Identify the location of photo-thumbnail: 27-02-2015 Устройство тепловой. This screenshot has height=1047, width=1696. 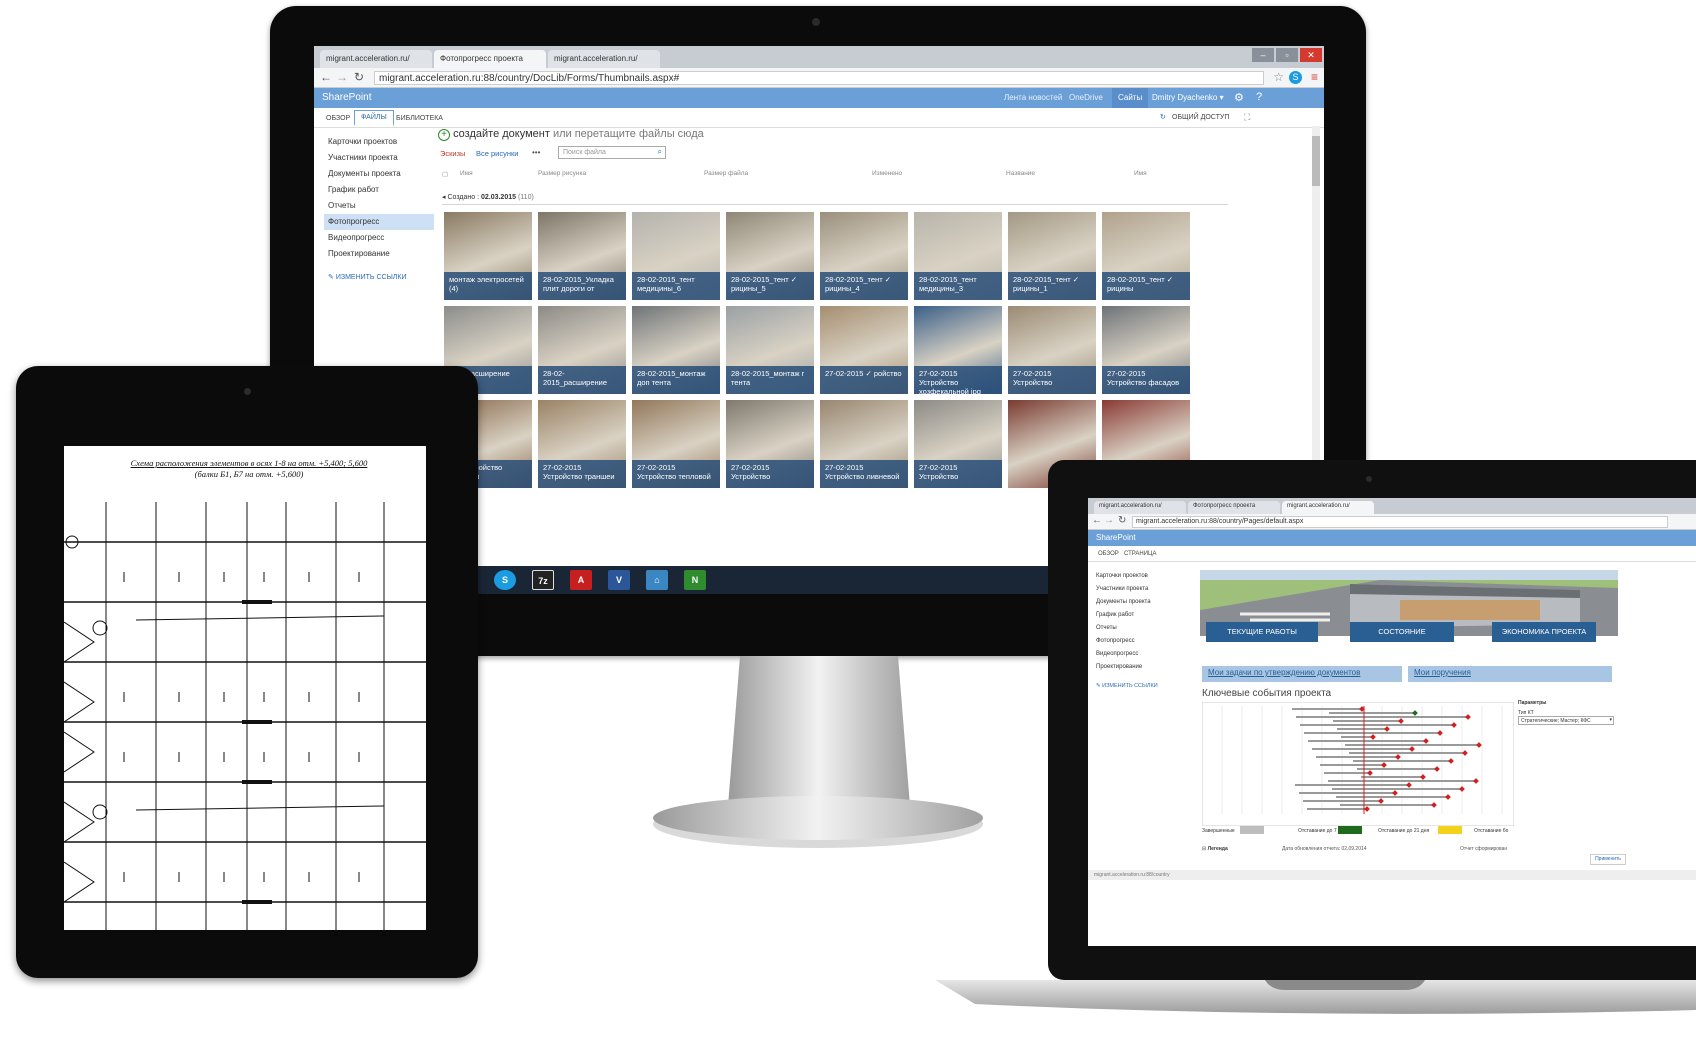
(676, 444).